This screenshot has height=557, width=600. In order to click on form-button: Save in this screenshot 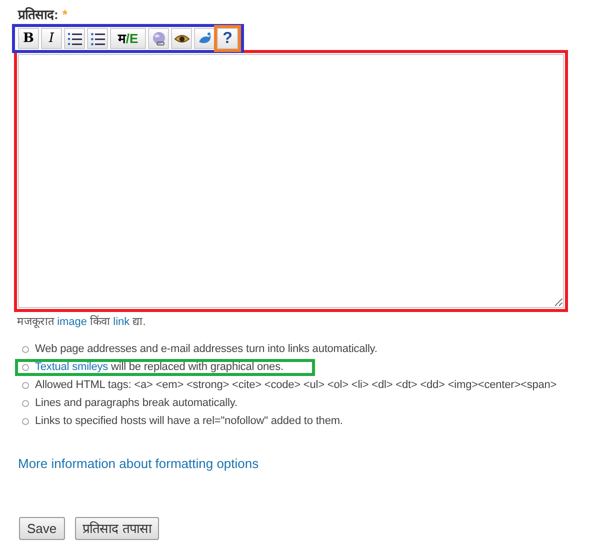, I will do `click(42, 528)`.